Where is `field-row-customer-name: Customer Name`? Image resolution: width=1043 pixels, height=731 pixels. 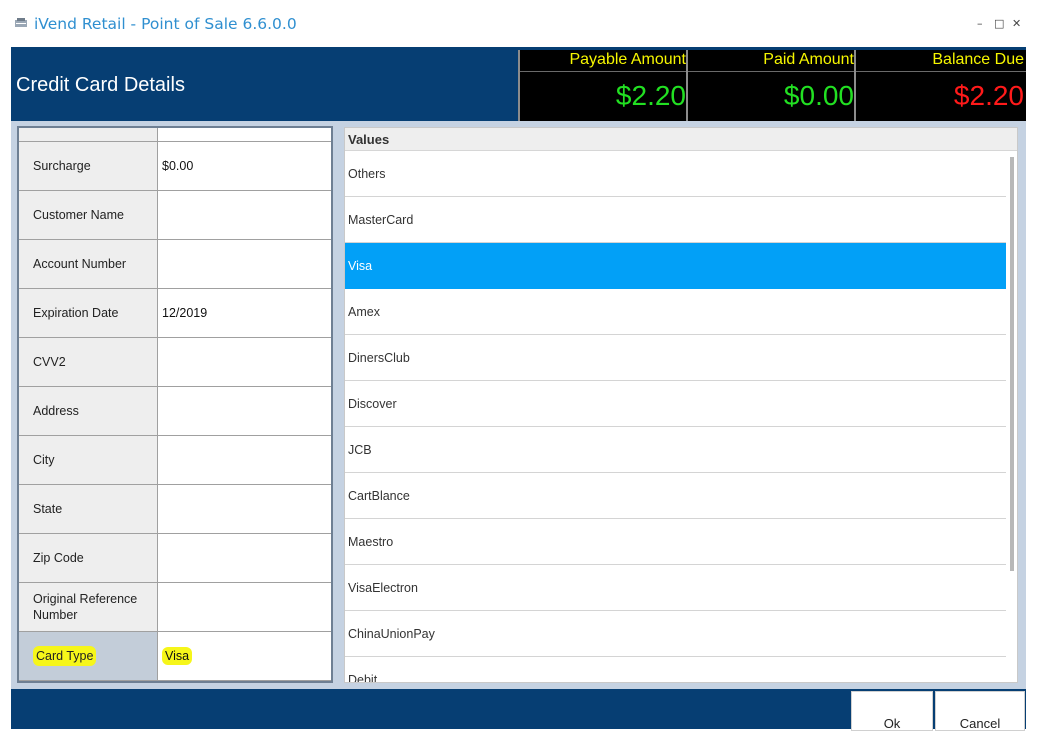
field-row-customer-name: Customer Name is located at coordinates (175, 215).